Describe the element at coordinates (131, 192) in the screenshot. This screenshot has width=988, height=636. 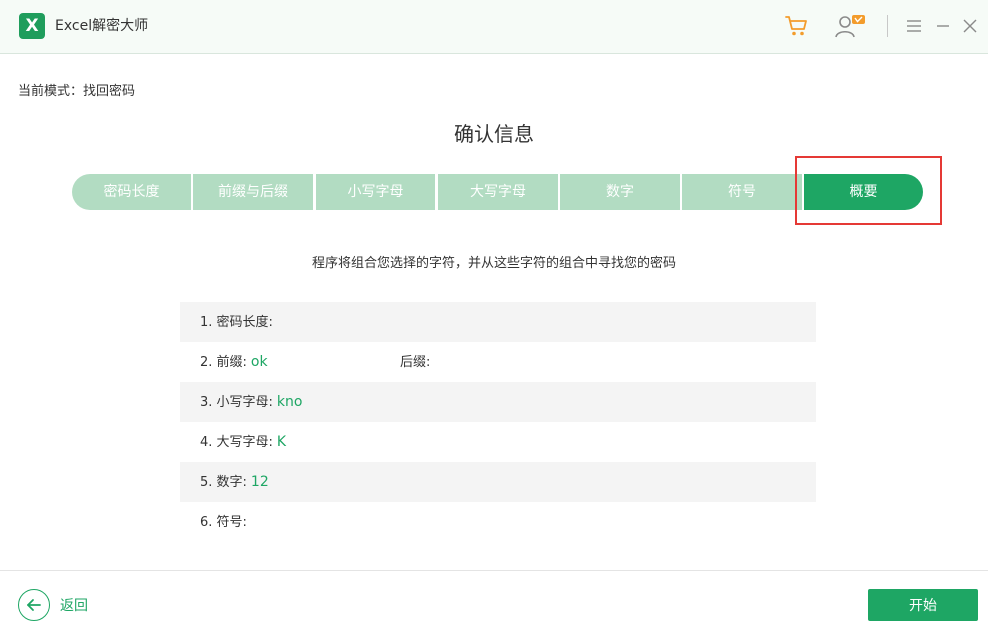
I see `step-password-length: 密码长度` at that location.